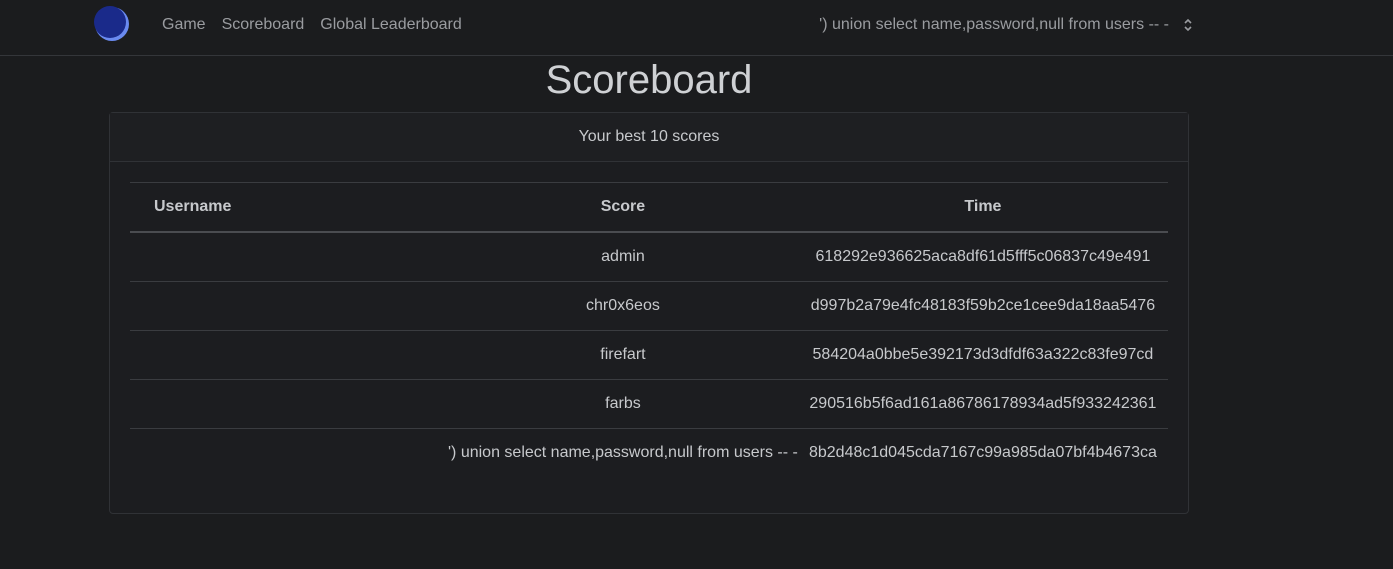  I want to click on nav-link-scoreboard: Scoreboard, so click(263, 25).